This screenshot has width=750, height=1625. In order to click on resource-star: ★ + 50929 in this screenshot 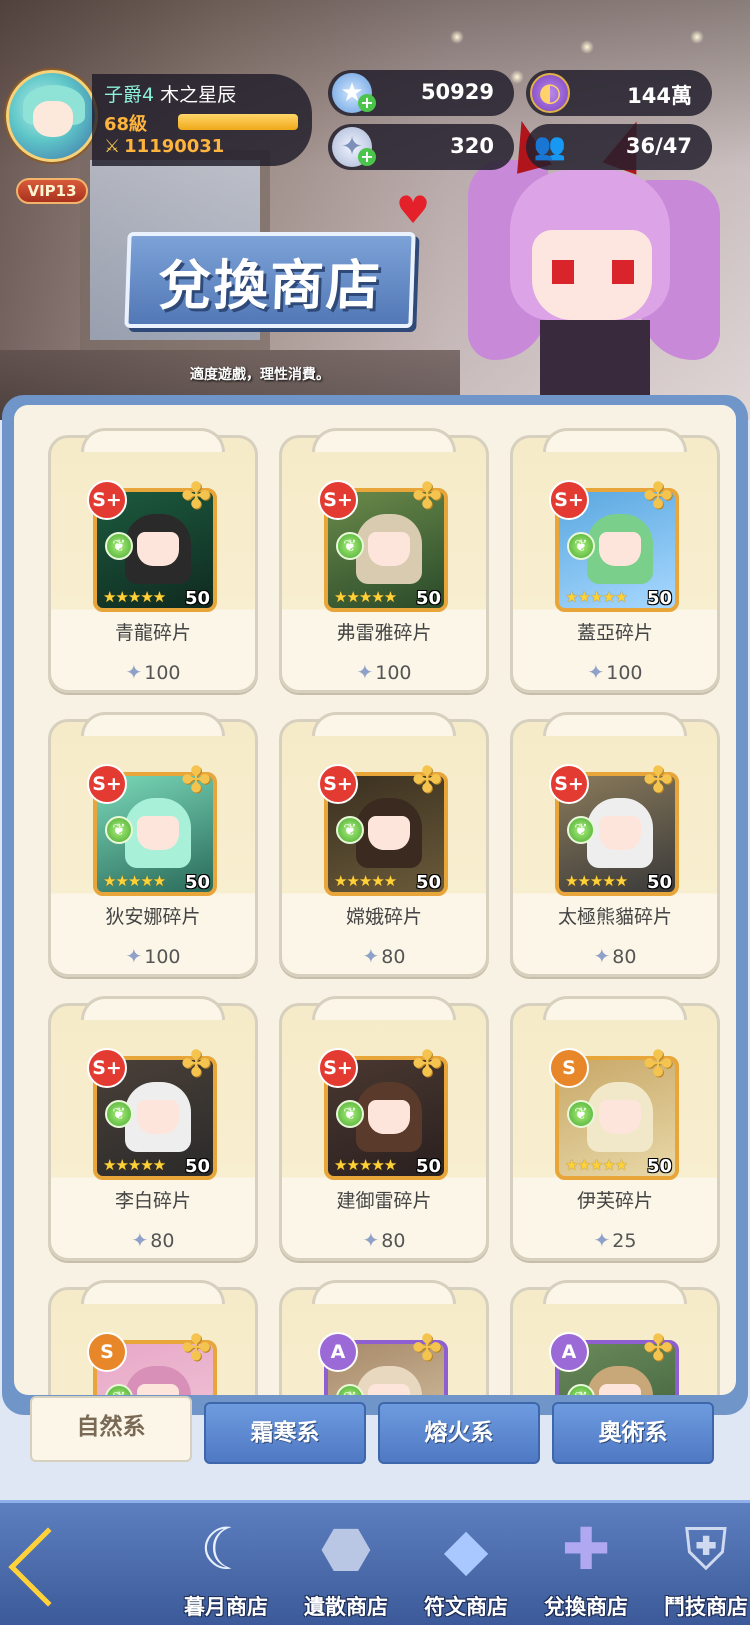, I will do `click(421, 93)`.